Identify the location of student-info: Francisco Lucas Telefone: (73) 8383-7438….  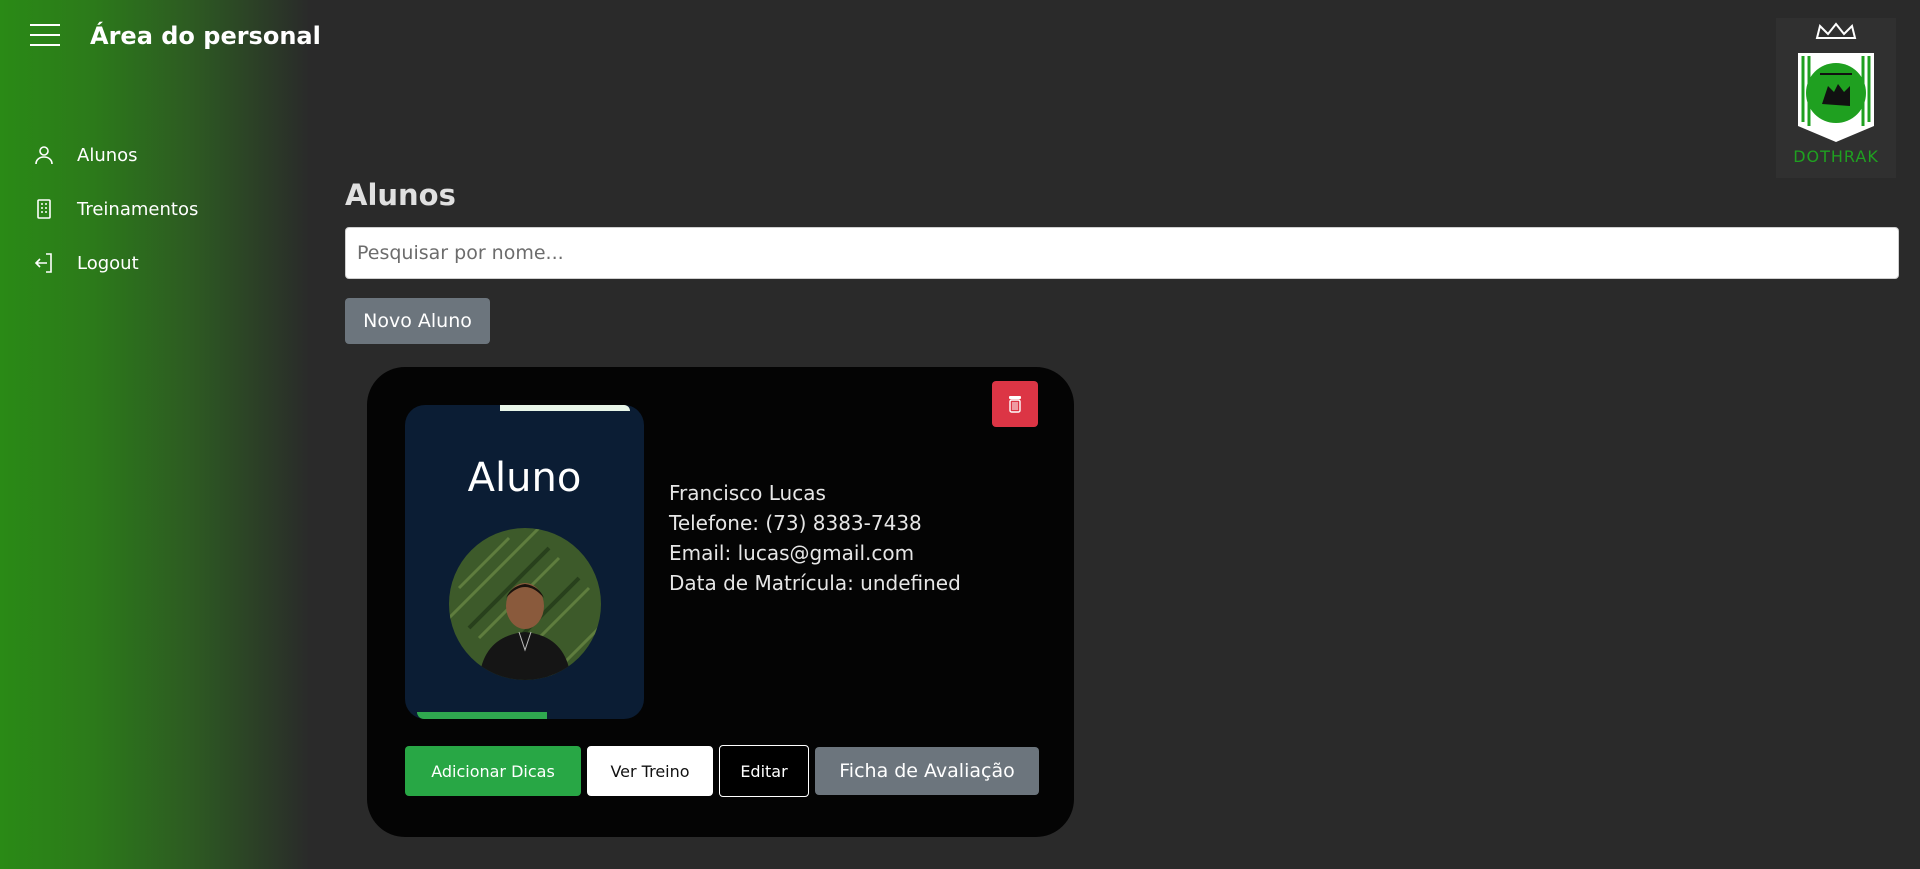
(815, 538).